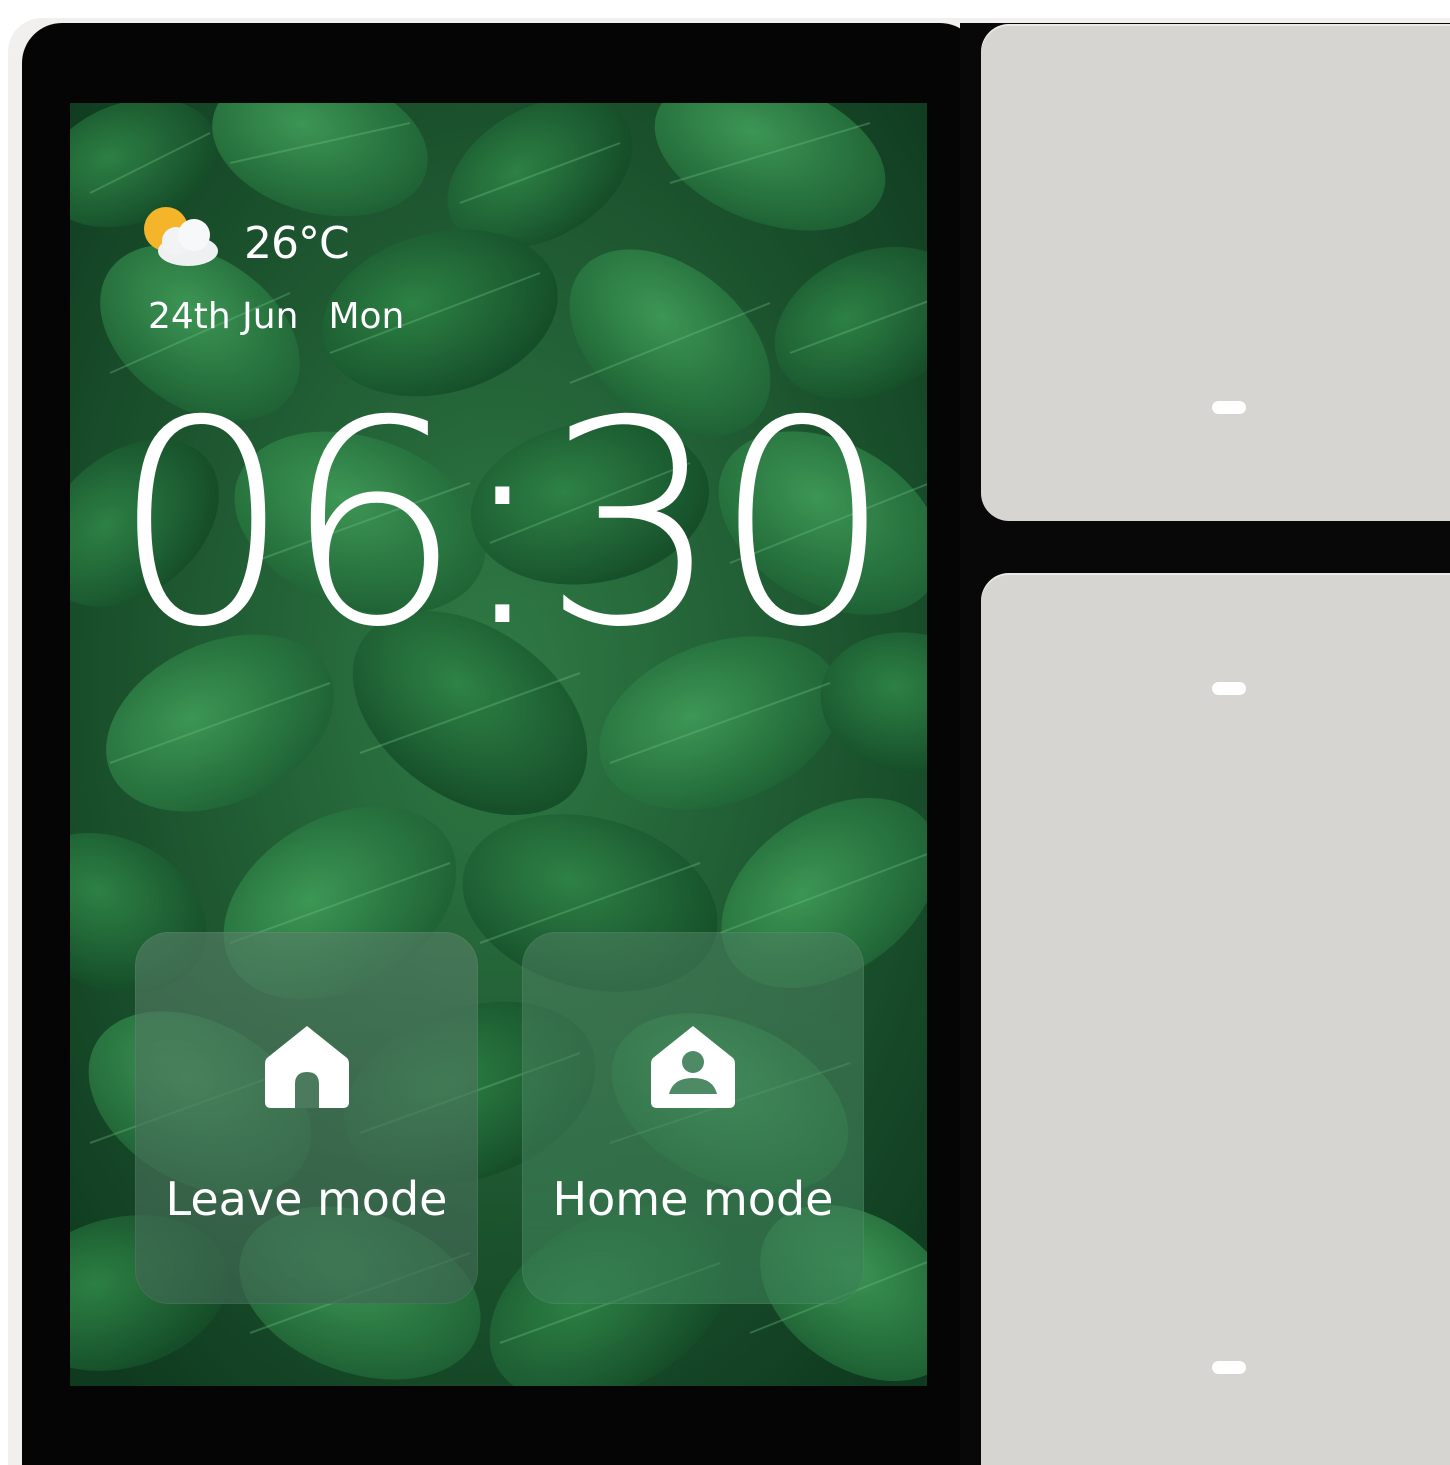 The image size is (1450, 1465). Describe the element at coordinates (306, 1199) in the screenshot. I see `leave-mode-label: Leave mode` at that location.